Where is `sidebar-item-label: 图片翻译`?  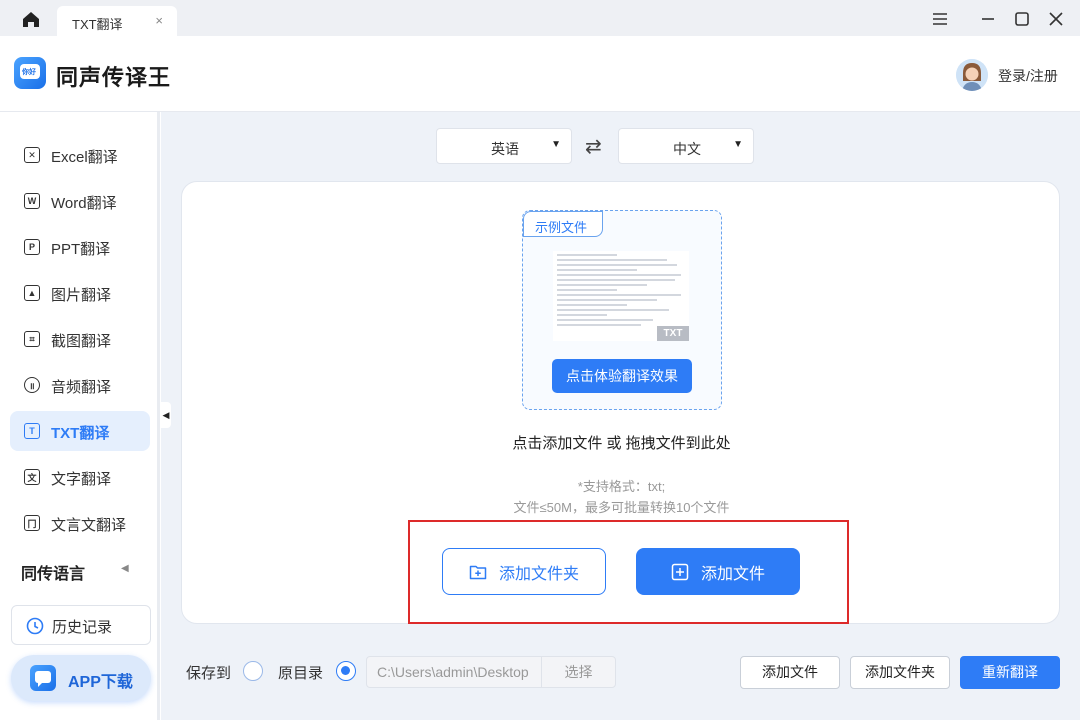
sidebar-item-label: 图片翻译 is located at coordinates (81, 295).